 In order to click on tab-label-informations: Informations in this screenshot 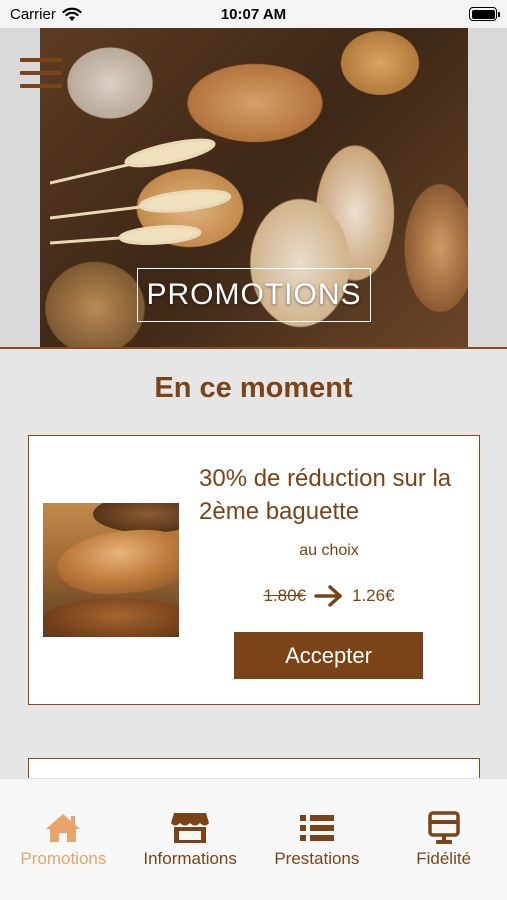, I will do `click(190, 858)`.